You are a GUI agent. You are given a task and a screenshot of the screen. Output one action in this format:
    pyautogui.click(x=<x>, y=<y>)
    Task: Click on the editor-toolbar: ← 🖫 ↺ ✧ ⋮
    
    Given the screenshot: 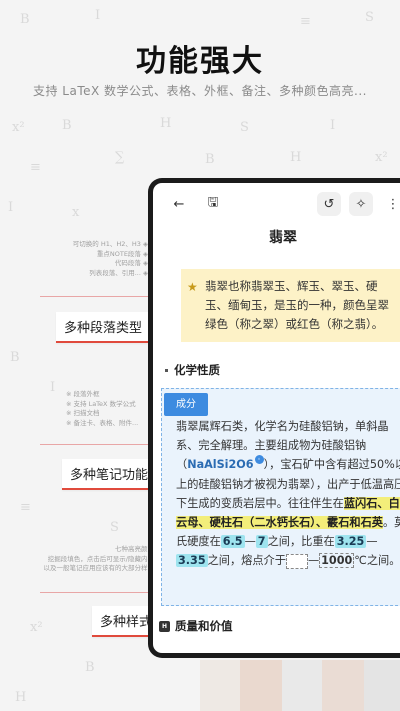 What is the action you would take?
    pyautogui.click(x=276, y=204)
    